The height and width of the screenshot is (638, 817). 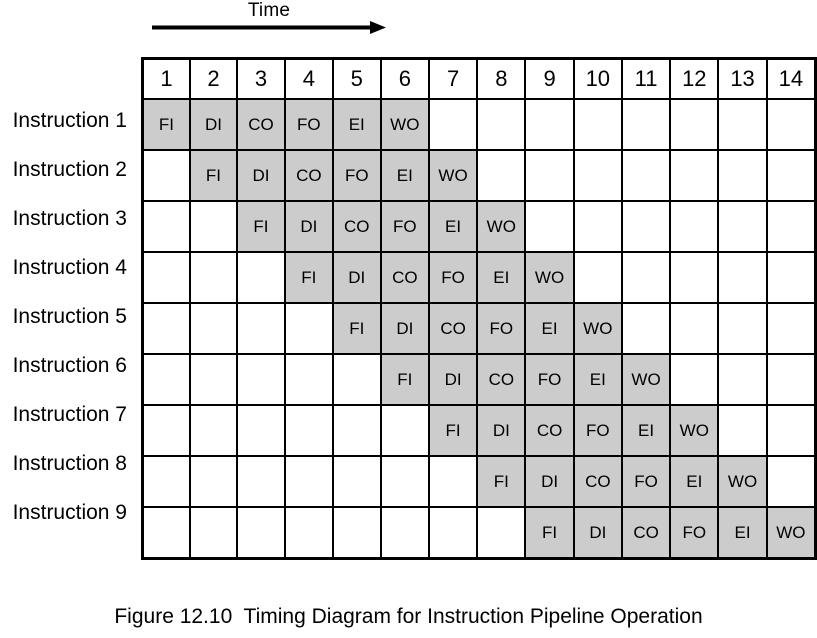 What do you see at coordinates (69, 218) in the screenshot?
I see `instruction-row-label: Instruction 3` at bounding box center [69, 218].